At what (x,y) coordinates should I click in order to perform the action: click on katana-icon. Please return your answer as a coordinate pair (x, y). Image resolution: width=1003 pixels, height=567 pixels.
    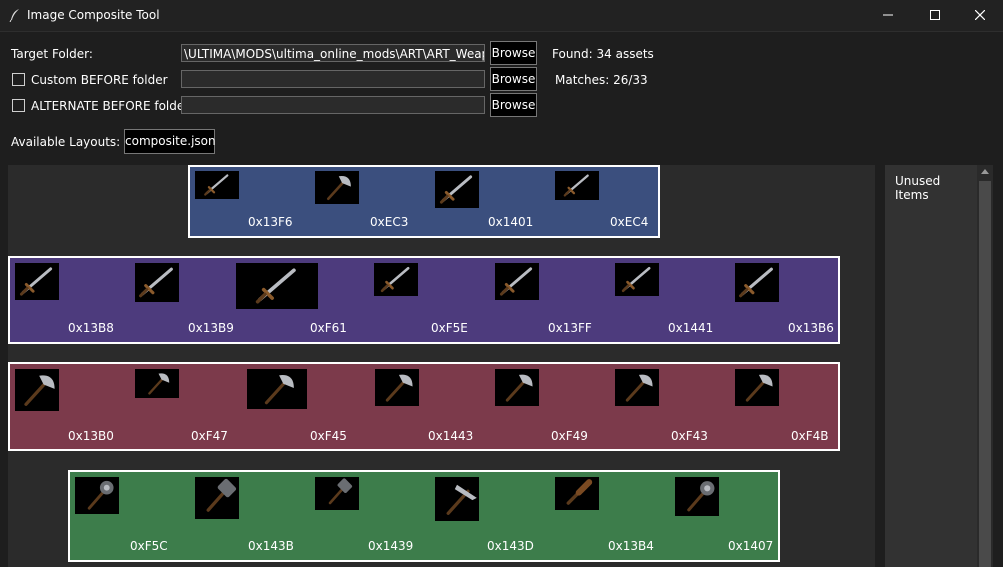
    Looking at the image, I should click on (517, 281).